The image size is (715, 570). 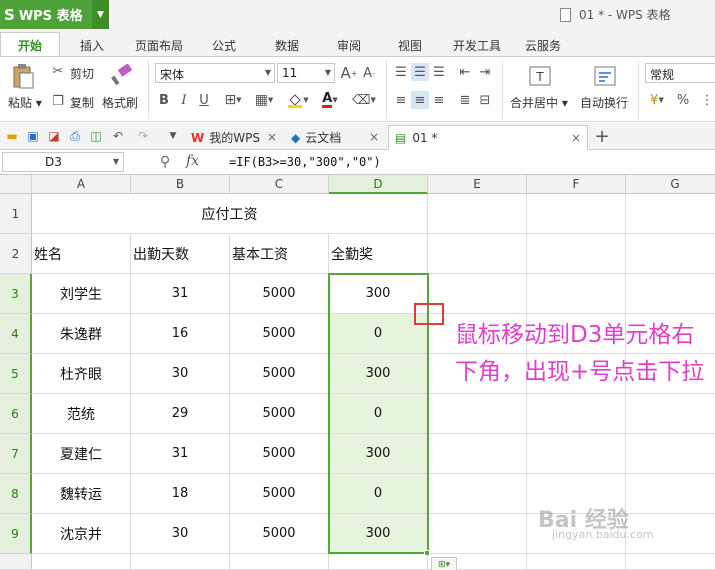 What do you see at coordinates (444, 563) in the screenshot?
I see `autofill-options-icon: ⊞▾` at bounding box center [444, 563].